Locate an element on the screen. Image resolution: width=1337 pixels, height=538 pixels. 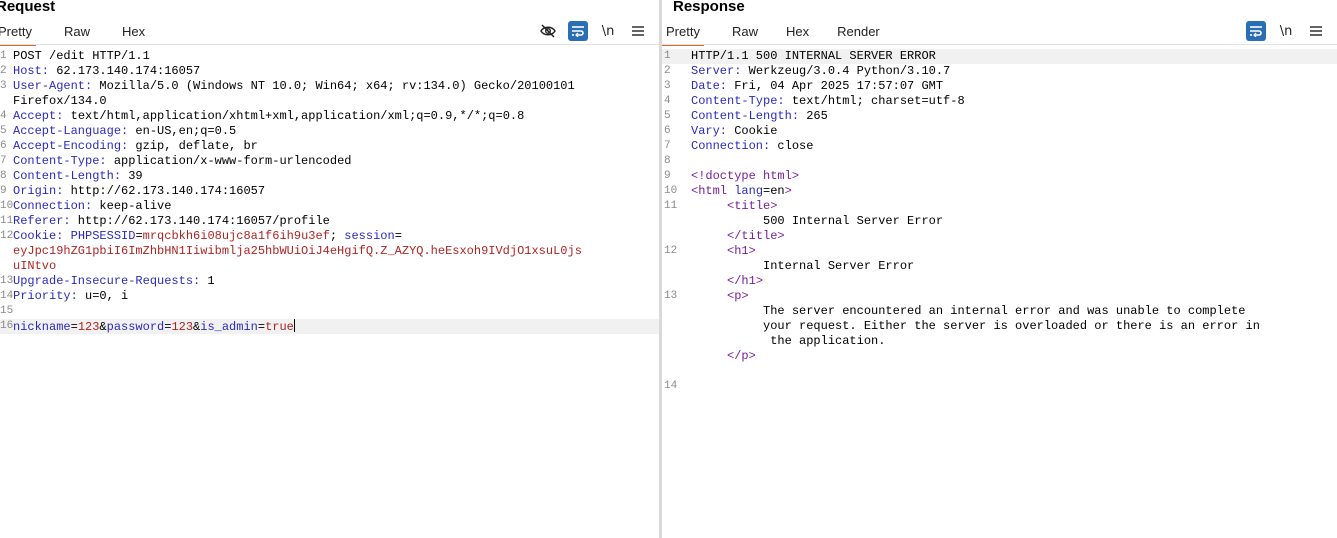
response-code-line: 9 <!doctype html> is located at coordinates (999, 176).